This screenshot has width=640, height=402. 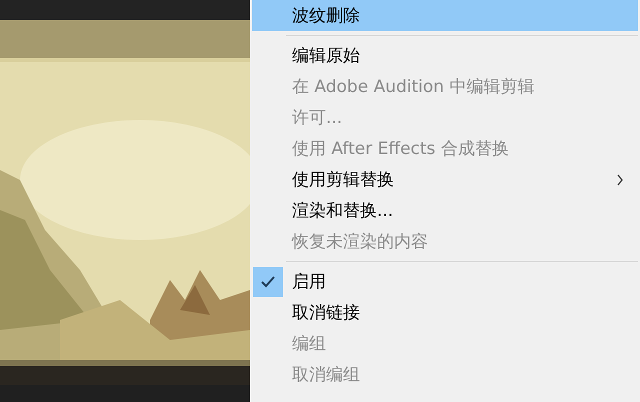 I want to click on menu-item: 使用剪辑替换, so click(x=445, y=179).